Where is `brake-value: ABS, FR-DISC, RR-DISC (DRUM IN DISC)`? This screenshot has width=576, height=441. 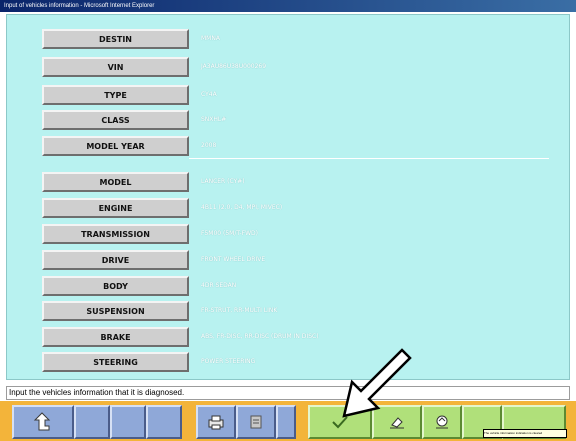 brake-value: ABS, FR-DISC, RR-DISC (DRUM IN DISC) is located at coordinates (260, 336).